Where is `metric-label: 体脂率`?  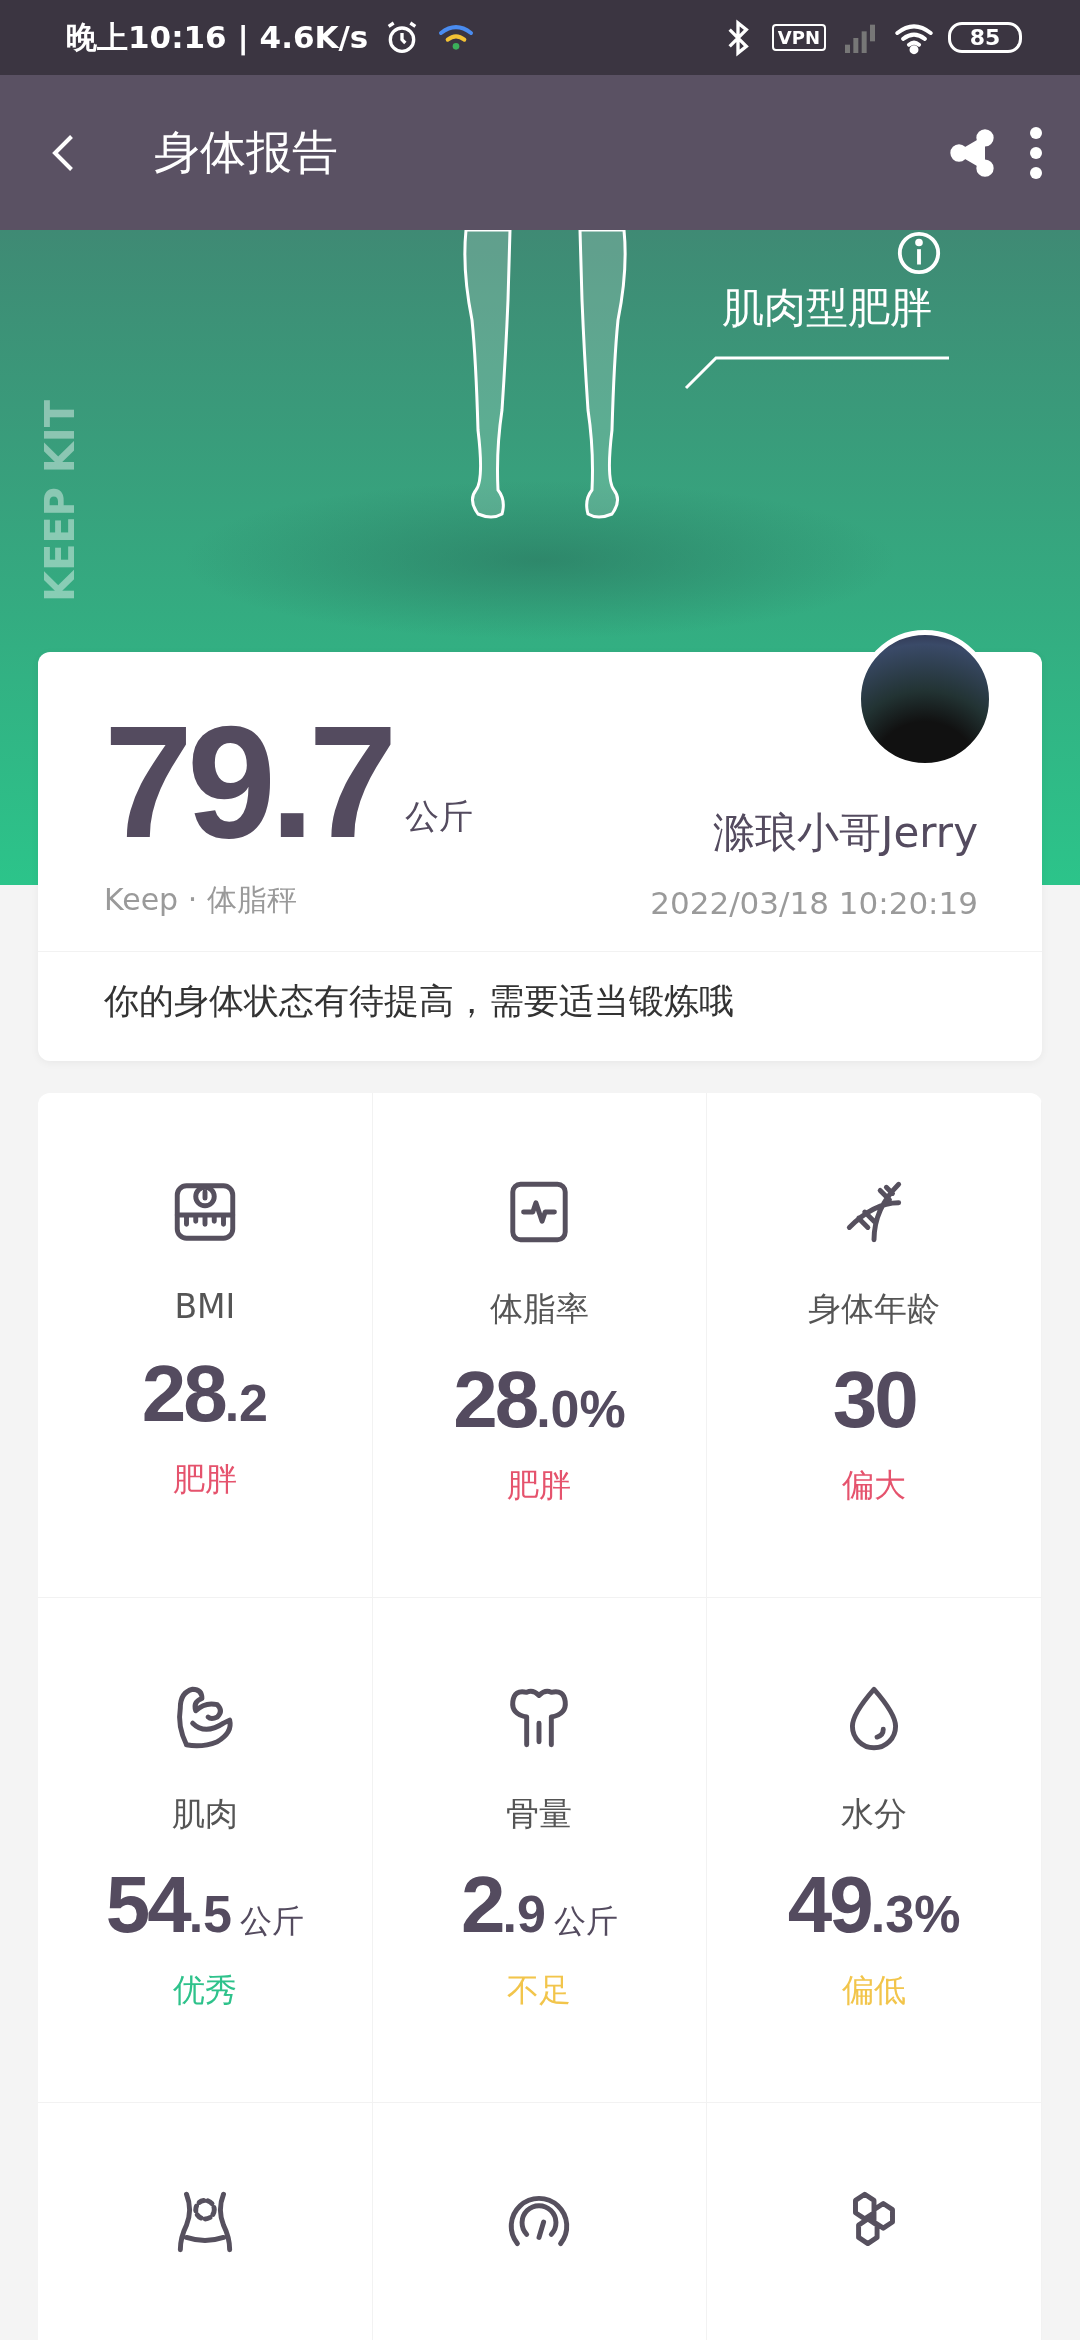
metric-label: 体脂率 is located at coordinates (539, 1309).